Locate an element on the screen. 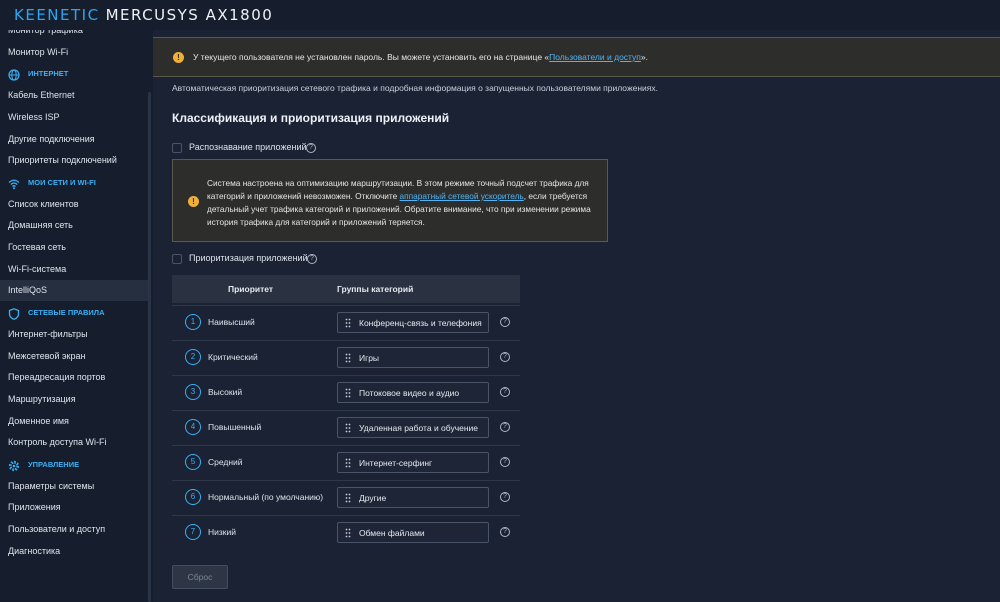 This screenshot has width=1000, height=602. priority-label: Критический is located at coordinates (233, 357).